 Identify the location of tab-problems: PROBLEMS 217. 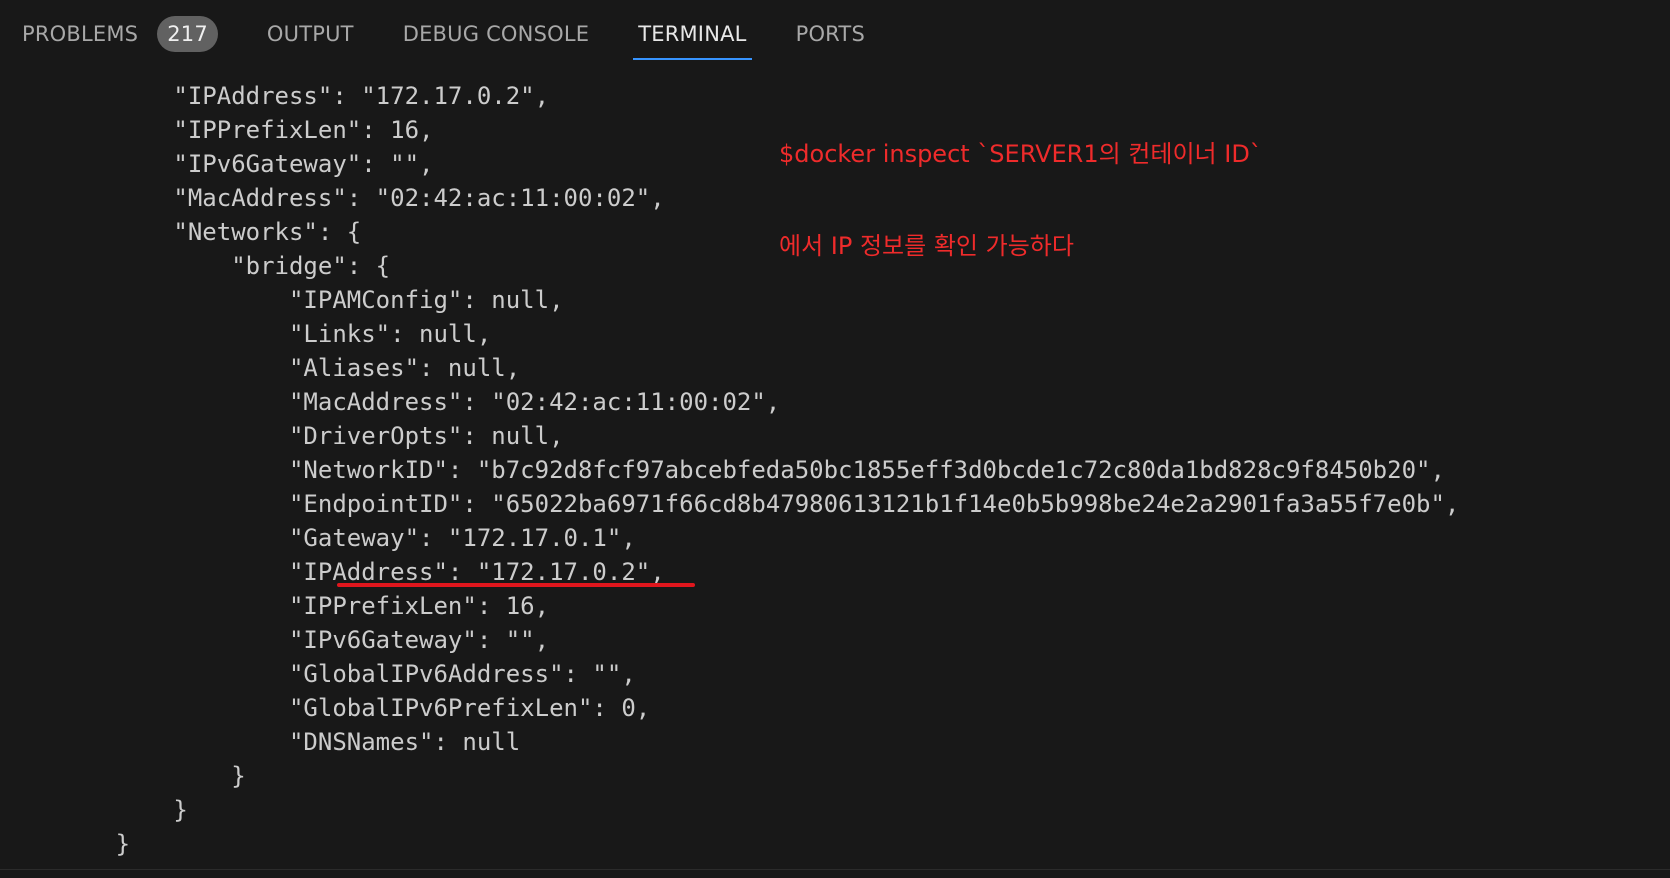
(120, 34).